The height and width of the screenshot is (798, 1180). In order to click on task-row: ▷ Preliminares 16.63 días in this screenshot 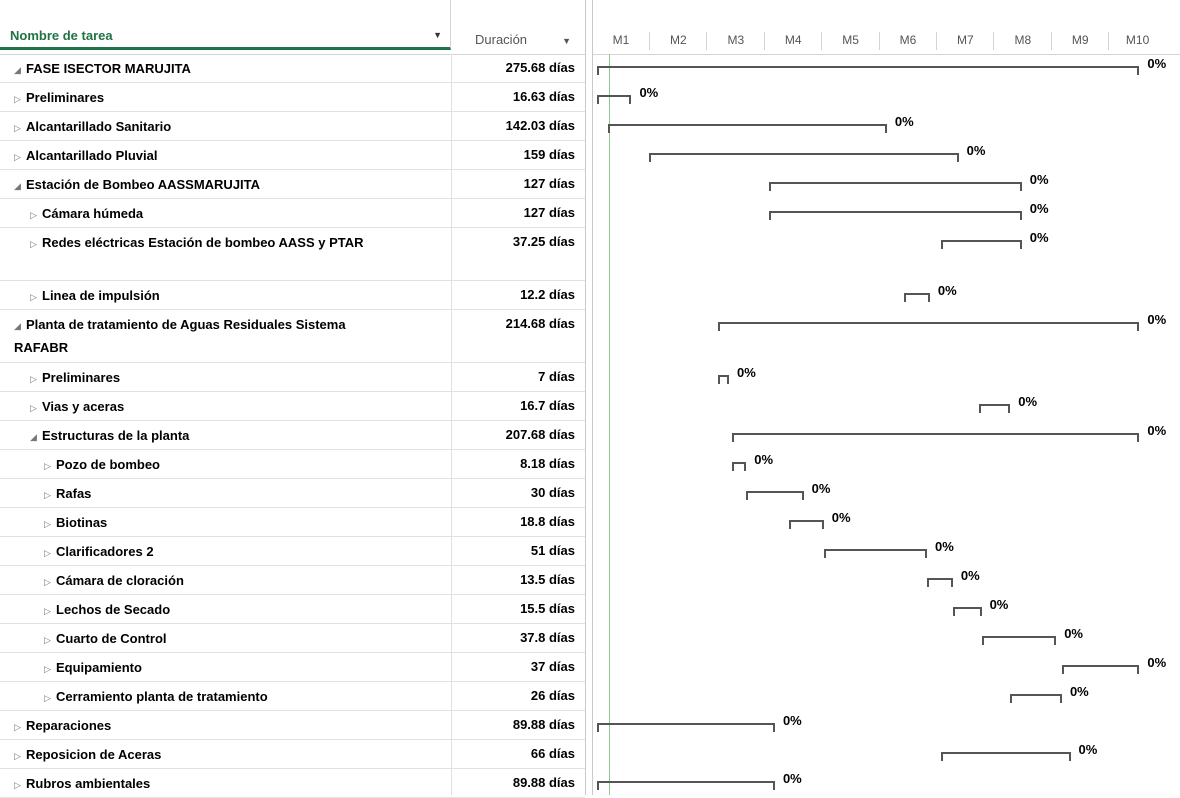, I will do `click(292, 97)`.